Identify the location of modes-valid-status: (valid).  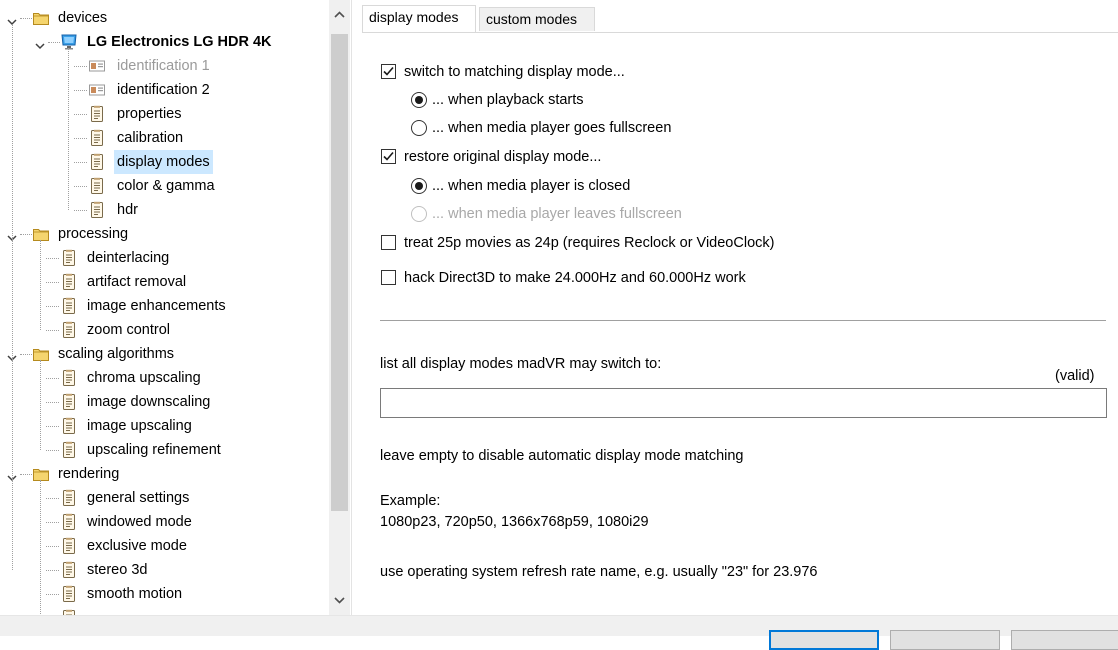
(1075, 376).